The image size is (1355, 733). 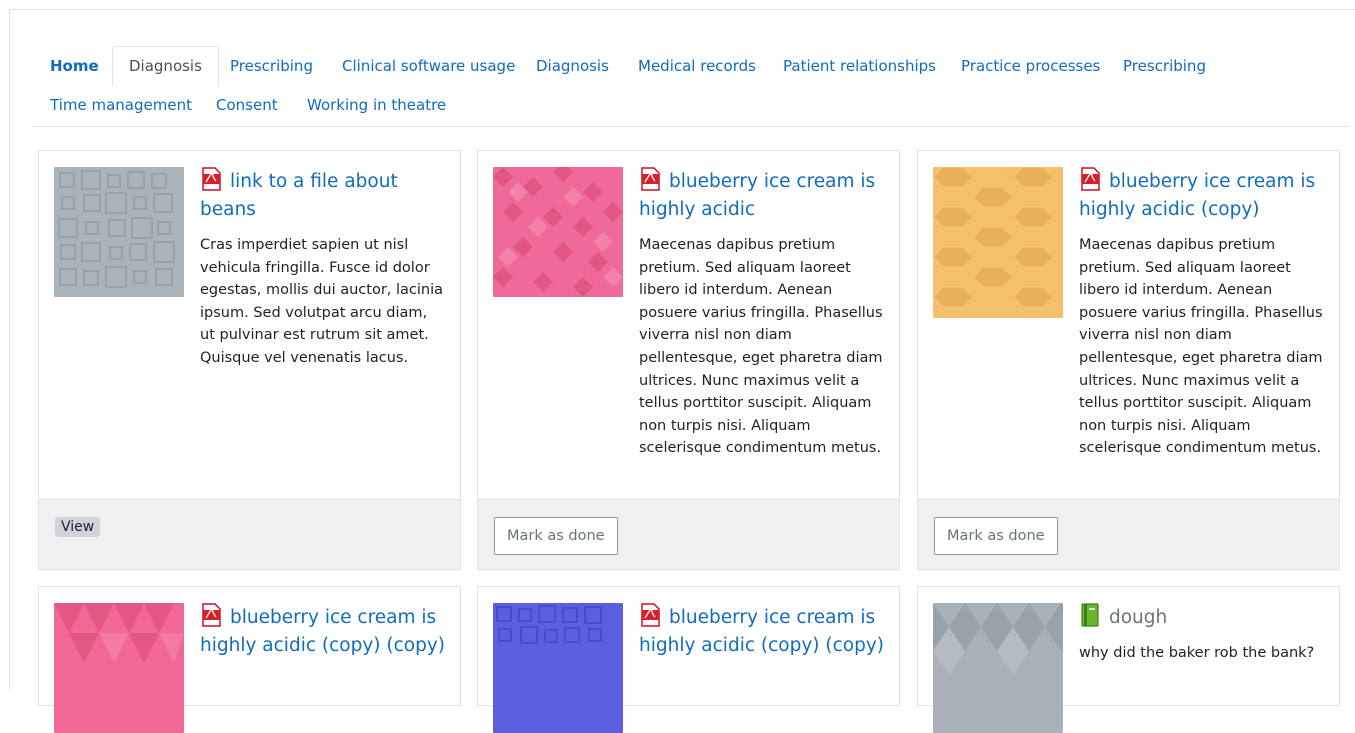 I want to click on tab-time-management: Time management, so click(x=121, y=105).